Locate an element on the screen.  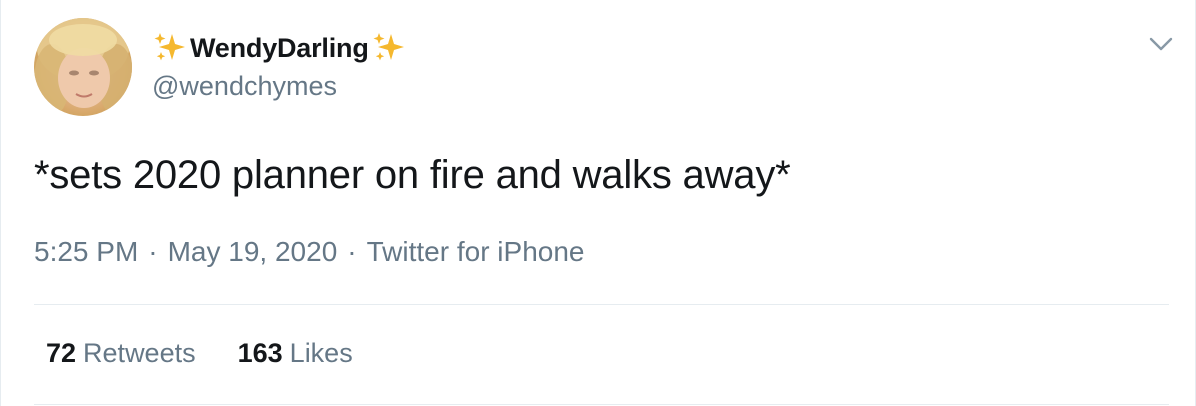
chevron-down-icon is located at coordinates (1161, 44).